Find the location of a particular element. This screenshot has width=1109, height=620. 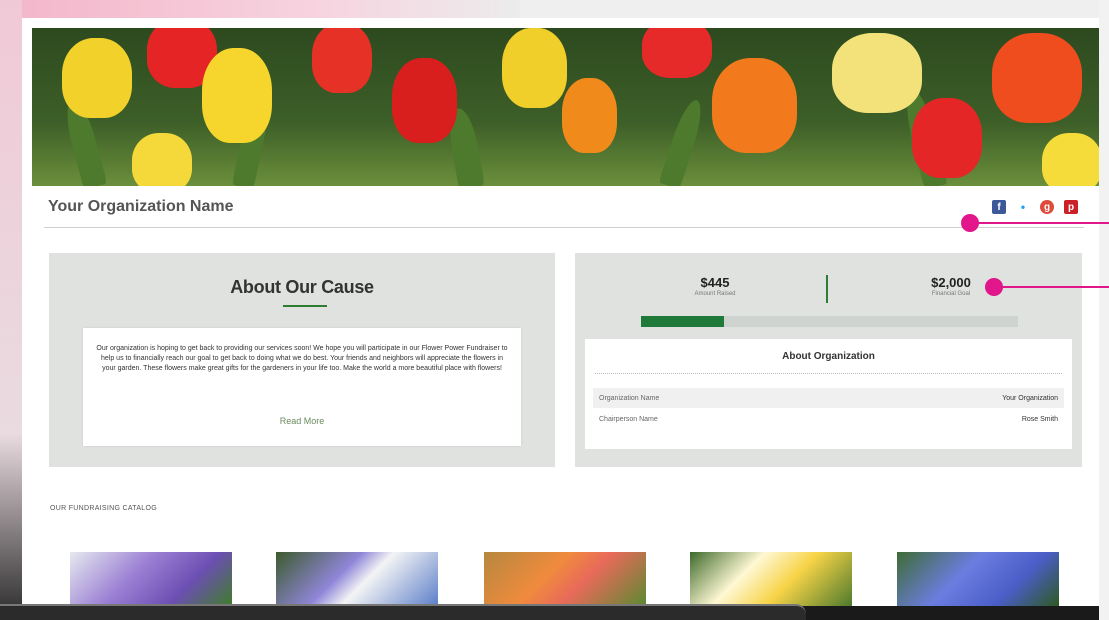

amount-raised-label: Amount Raised is located at coordinates (715, 294).